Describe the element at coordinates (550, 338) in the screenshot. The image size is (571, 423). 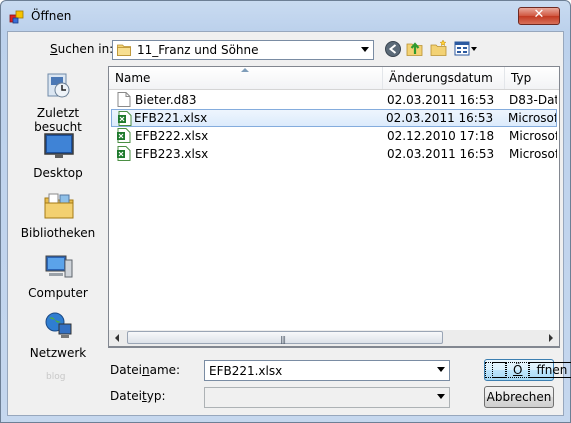
I see `scroll-right-icon` at that location.